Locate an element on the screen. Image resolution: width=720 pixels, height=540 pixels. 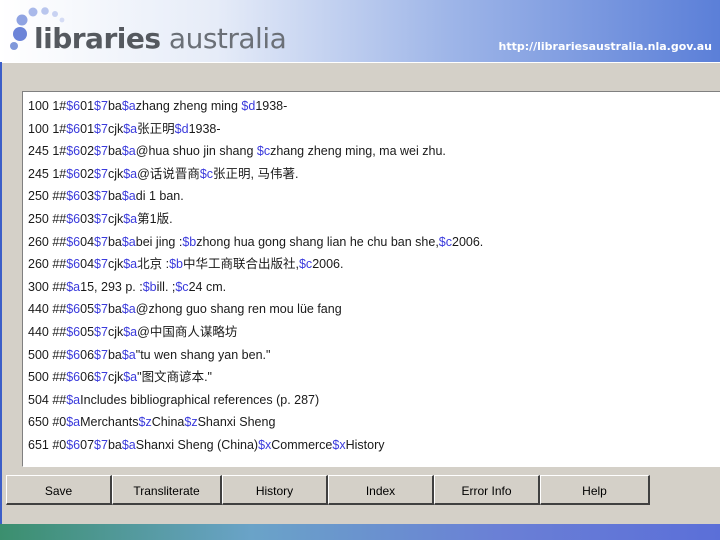
site-url: http://librariesaustralia.nla.gov.au is located at coordinates (605, 46).